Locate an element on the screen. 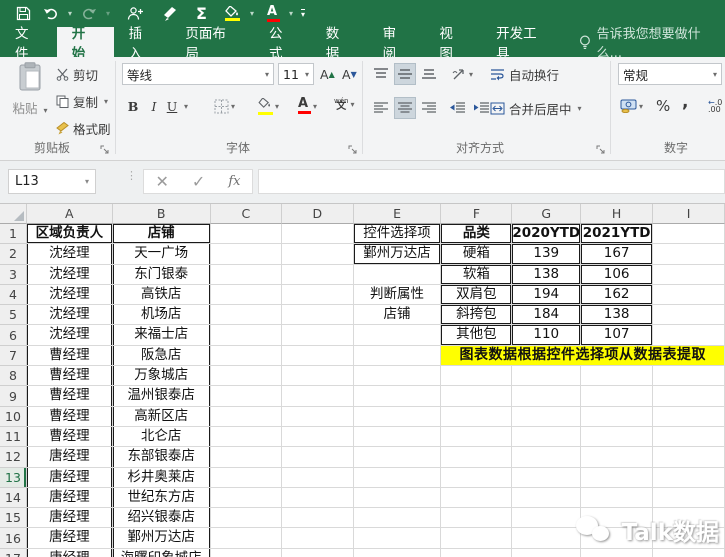  cell-I6 is located at coordinates (689, 335).